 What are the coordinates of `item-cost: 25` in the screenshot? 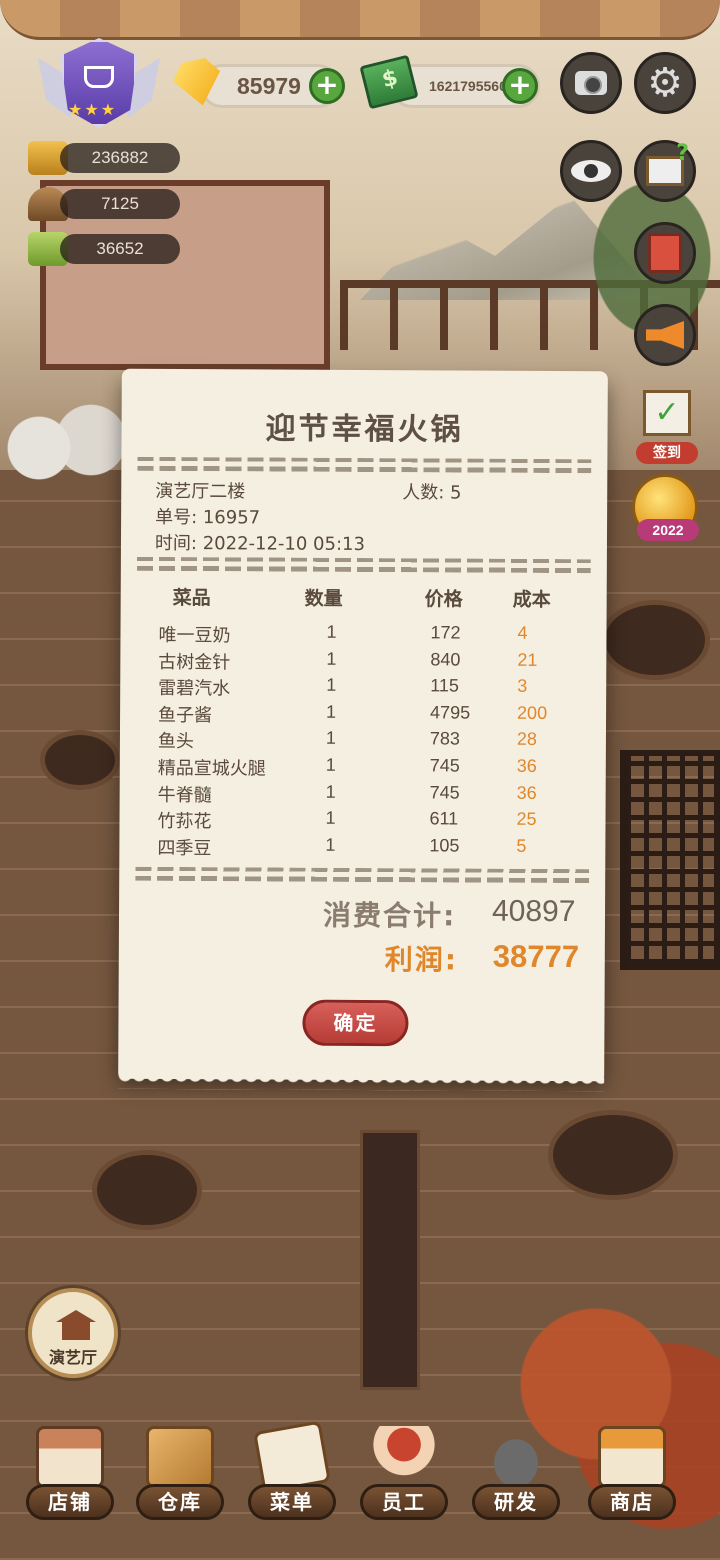 It's located at (526, 819).